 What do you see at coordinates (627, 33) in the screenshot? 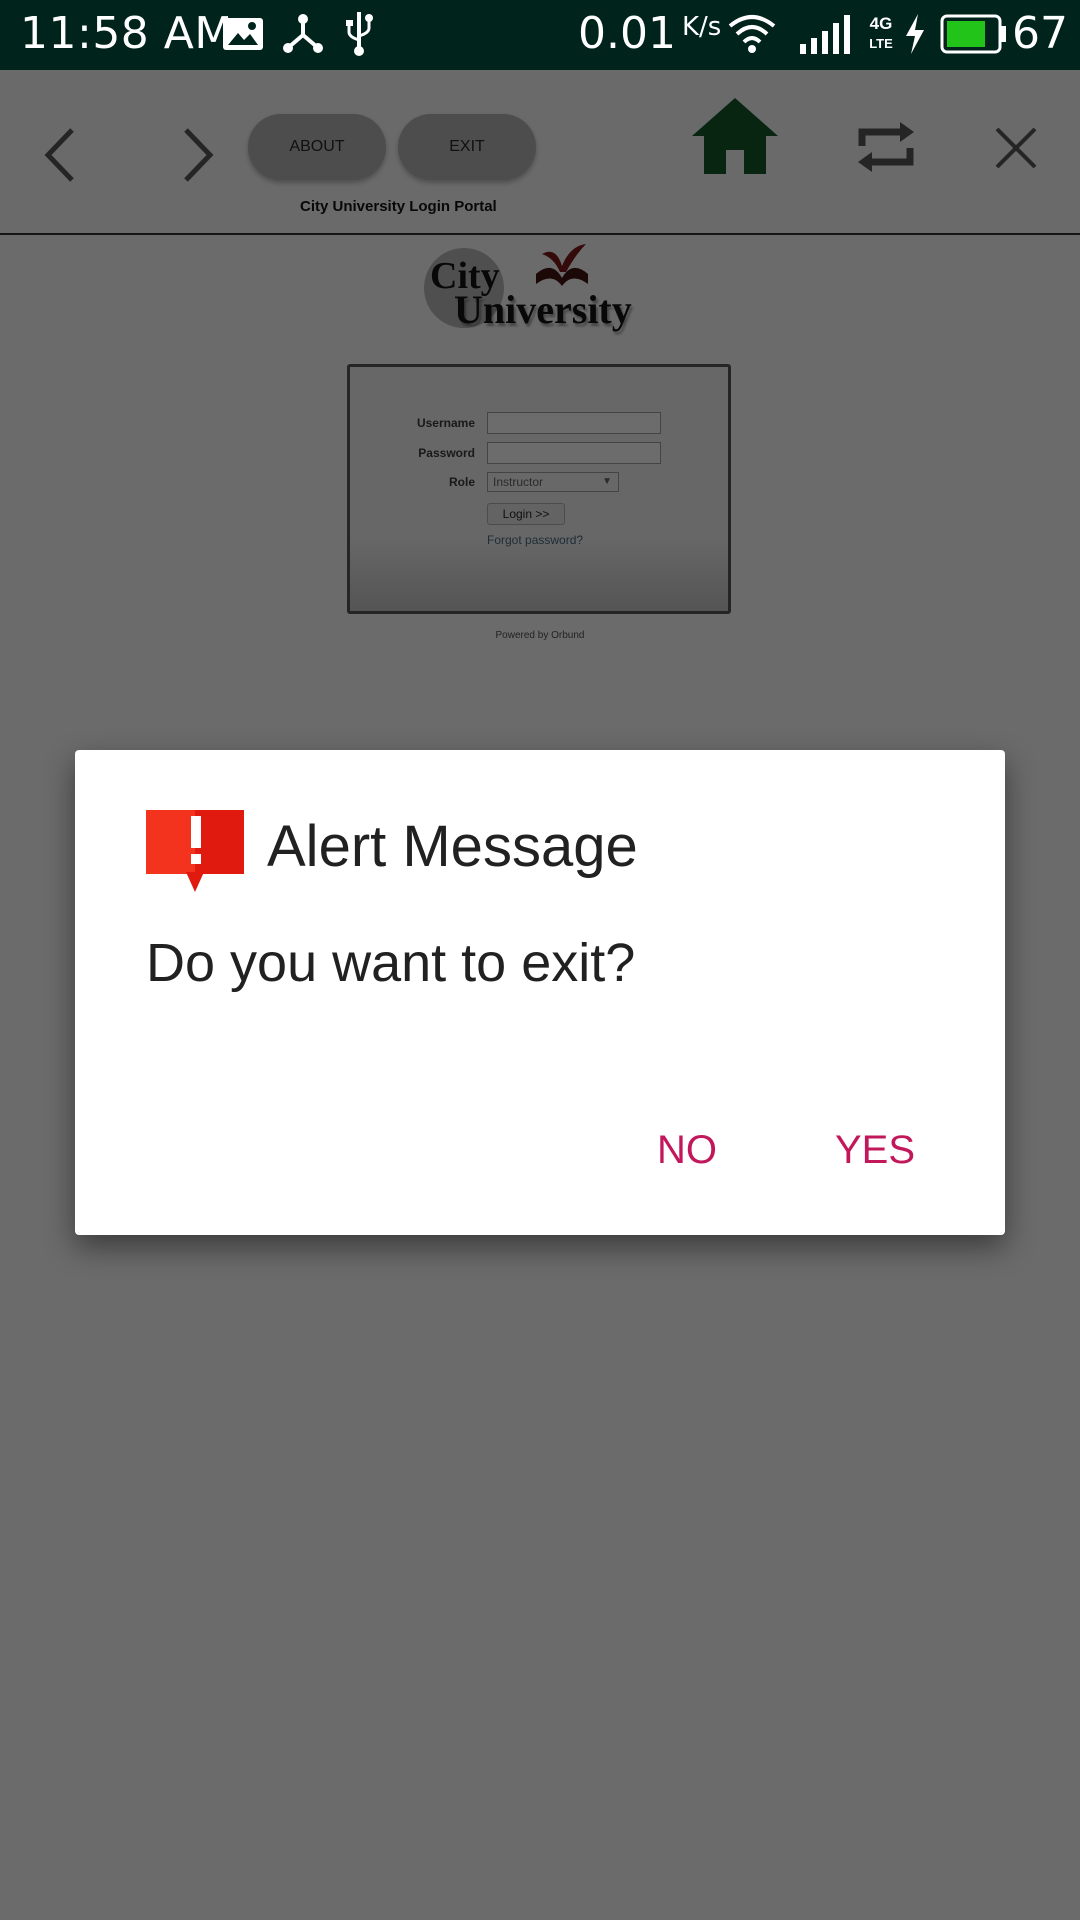
I see `net-speed-value: 0.01` at bounding box center [627, 33].